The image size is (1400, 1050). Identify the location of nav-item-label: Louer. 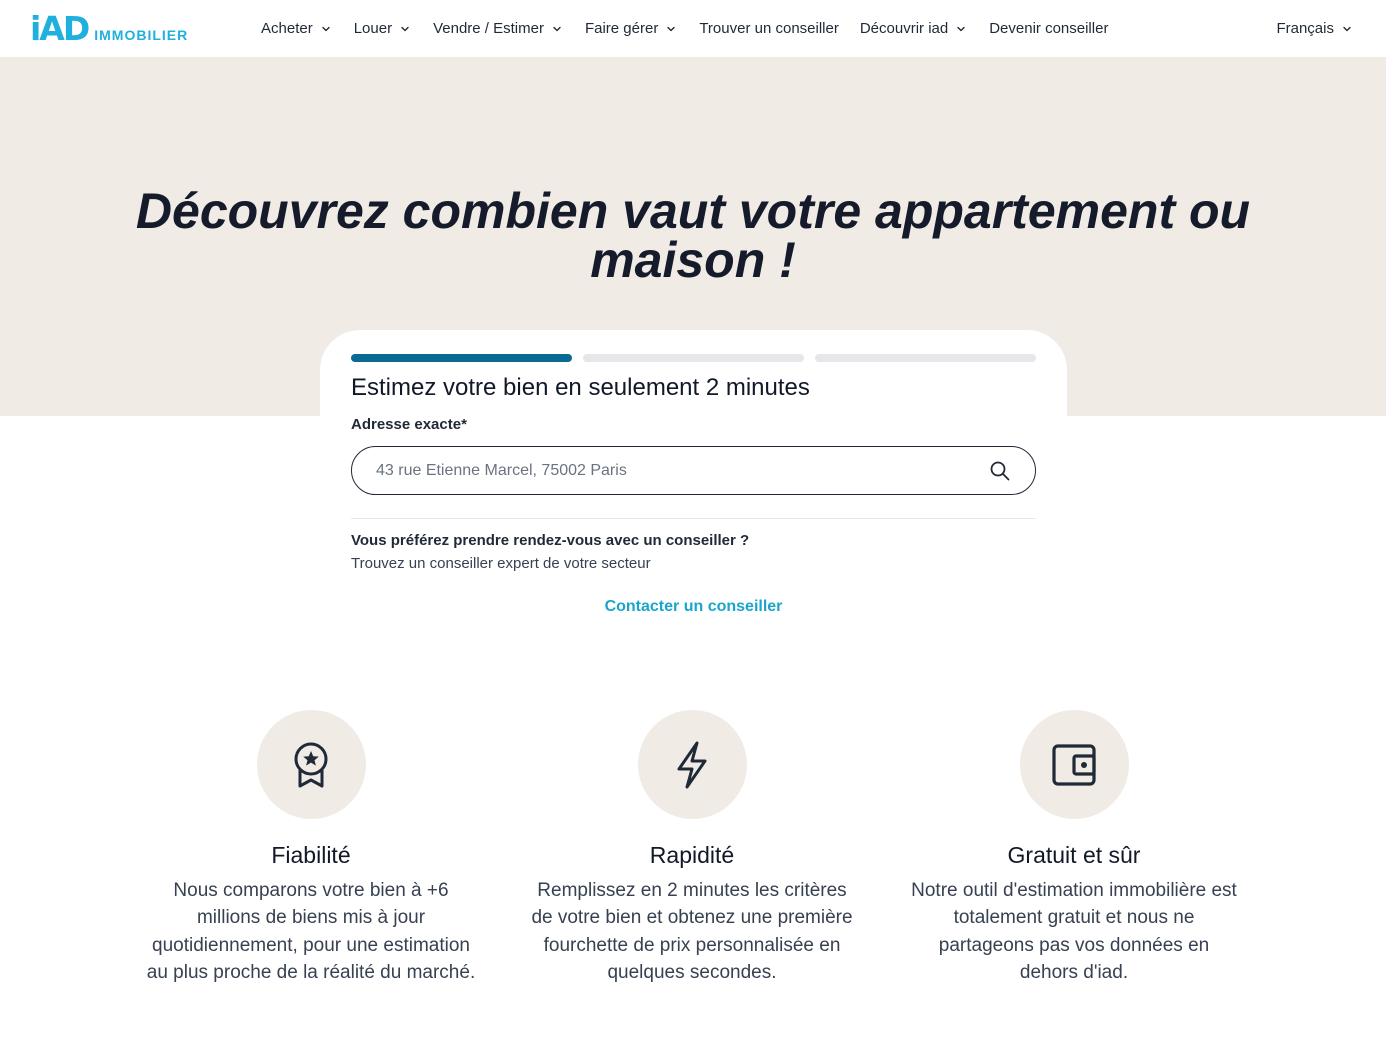
(373, 28).